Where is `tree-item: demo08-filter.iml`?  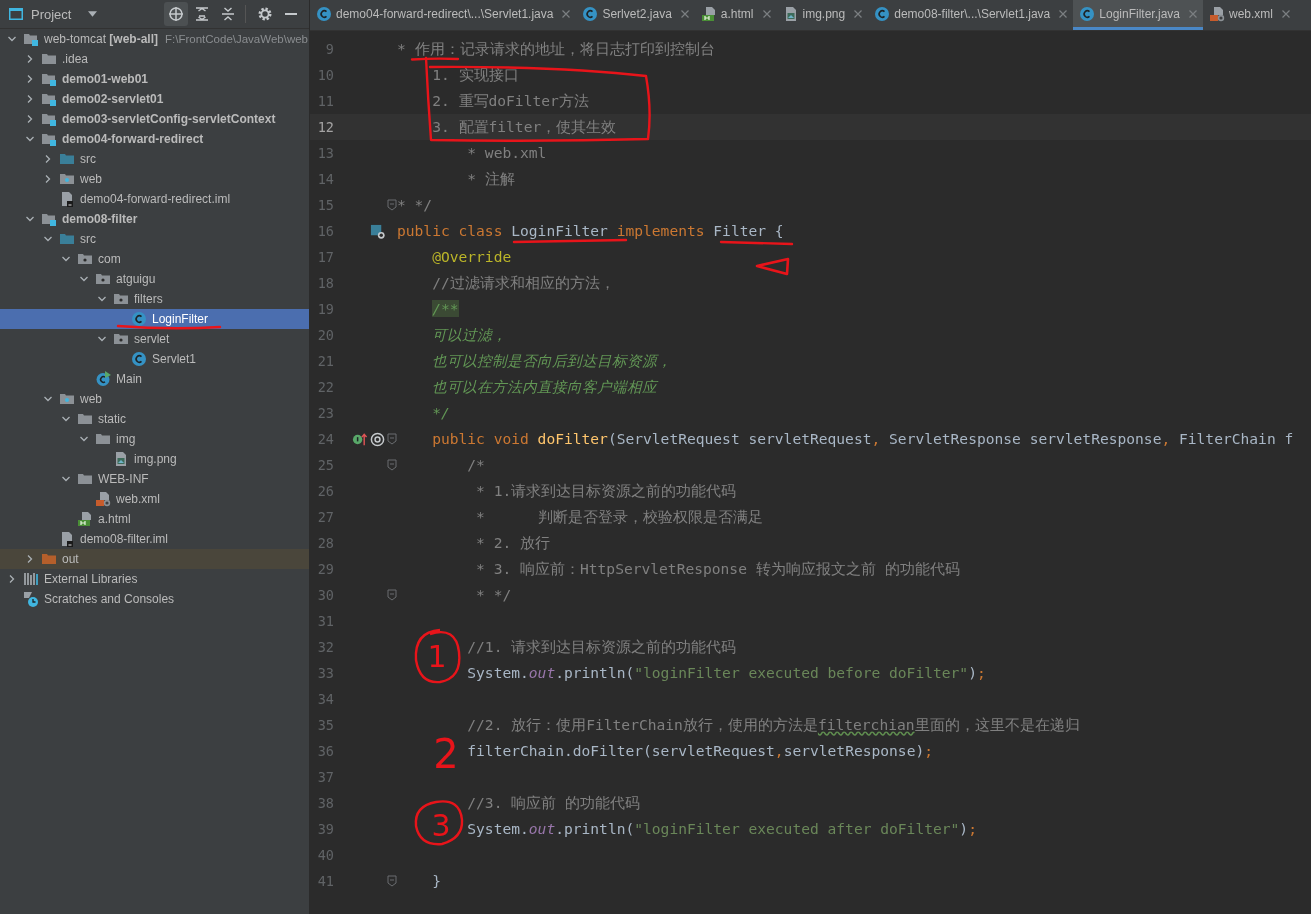 tree-item: demo08-filter.iml is located at coordinates (154, 539).